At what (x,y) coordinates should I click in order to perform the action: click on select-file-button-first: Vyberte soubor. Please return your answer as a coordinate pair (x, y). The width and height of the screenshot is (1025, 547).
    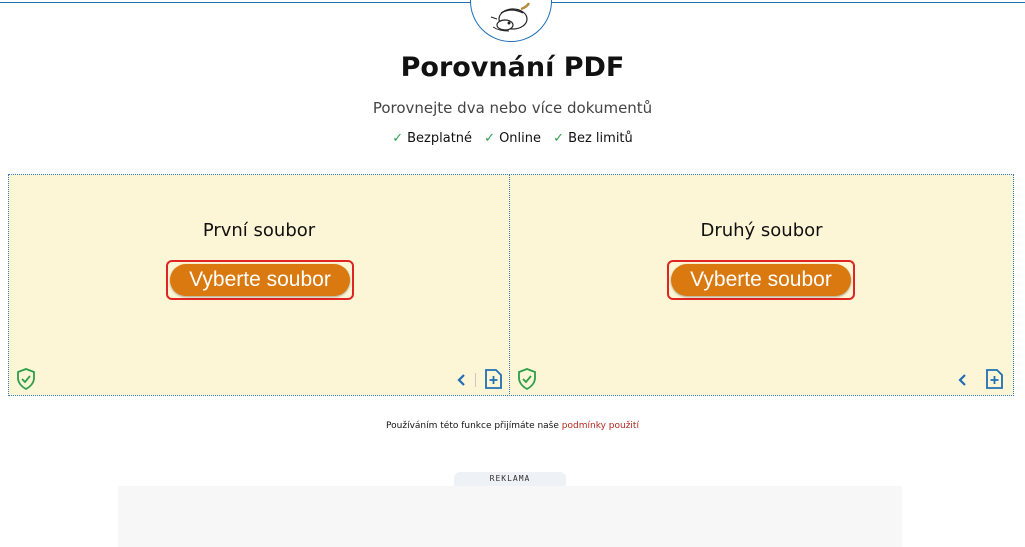
    Looking at the image, I should click on (260, 280).